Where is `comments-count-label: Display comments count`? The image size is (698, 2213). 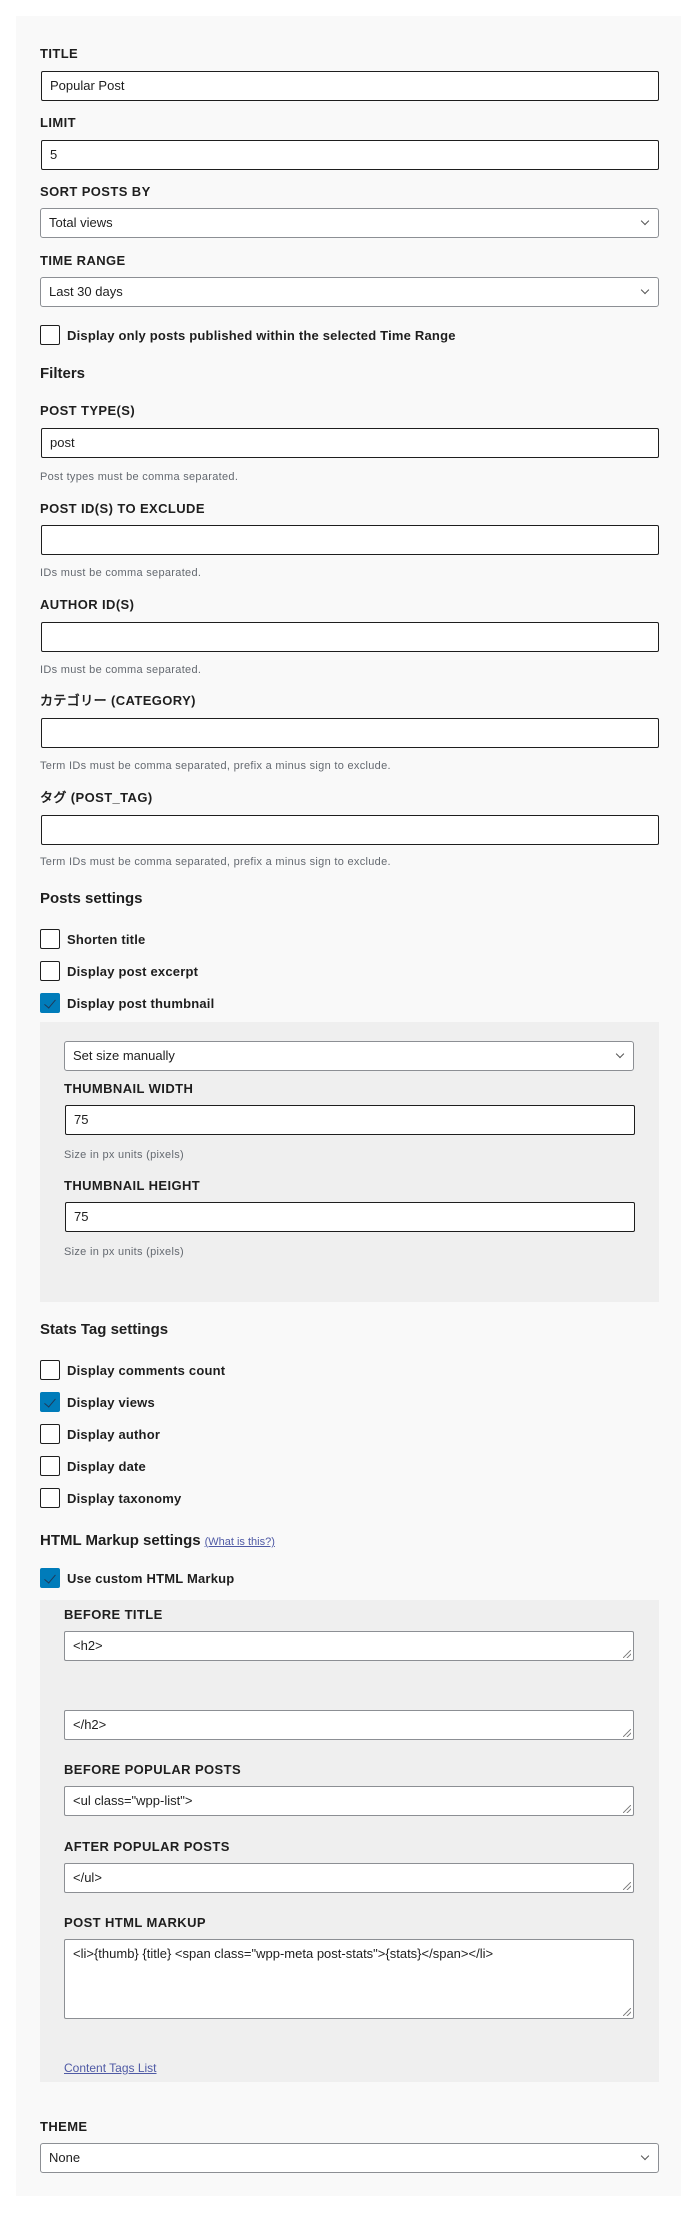 comments-count-label: Display comments count is located at coordinates (146, 1370).